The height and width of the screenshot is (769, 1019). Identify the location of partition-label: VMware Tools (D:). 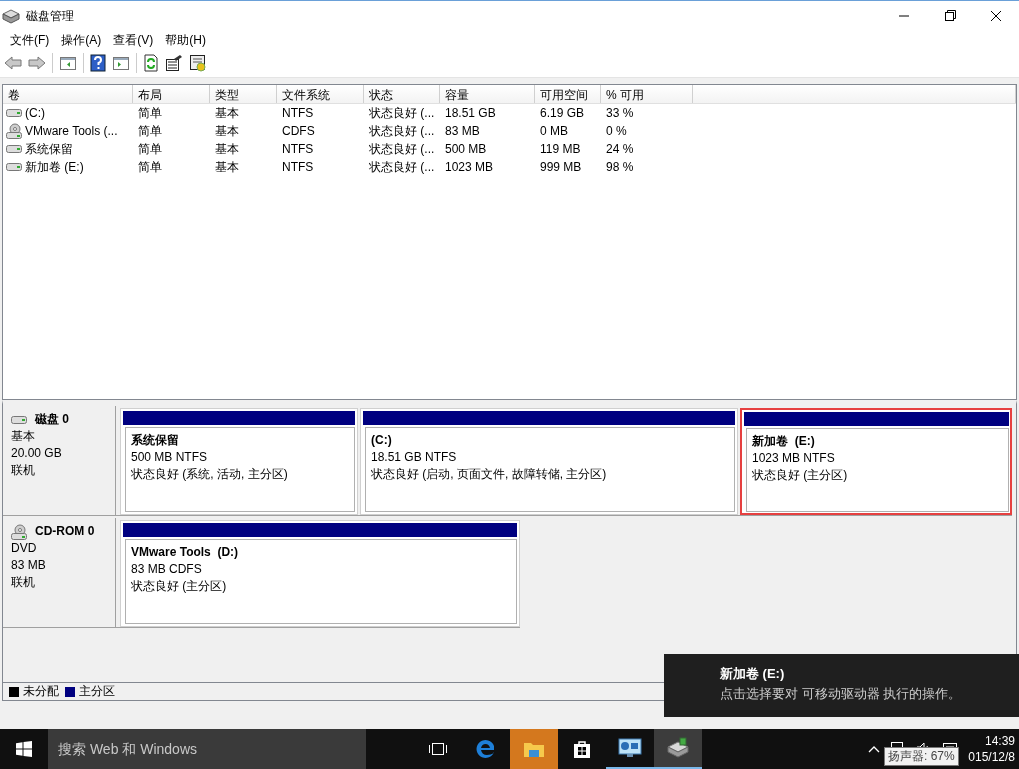
(185, 552).